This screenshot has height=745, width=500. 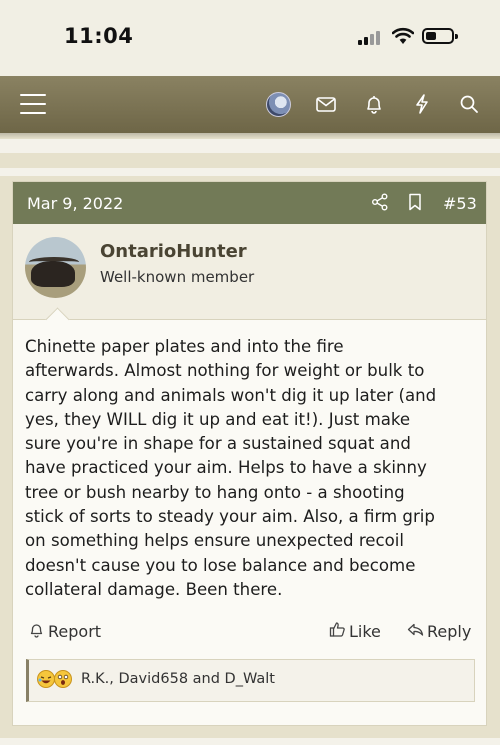 I want to click on author-avatar, so click(x=55, y=267).